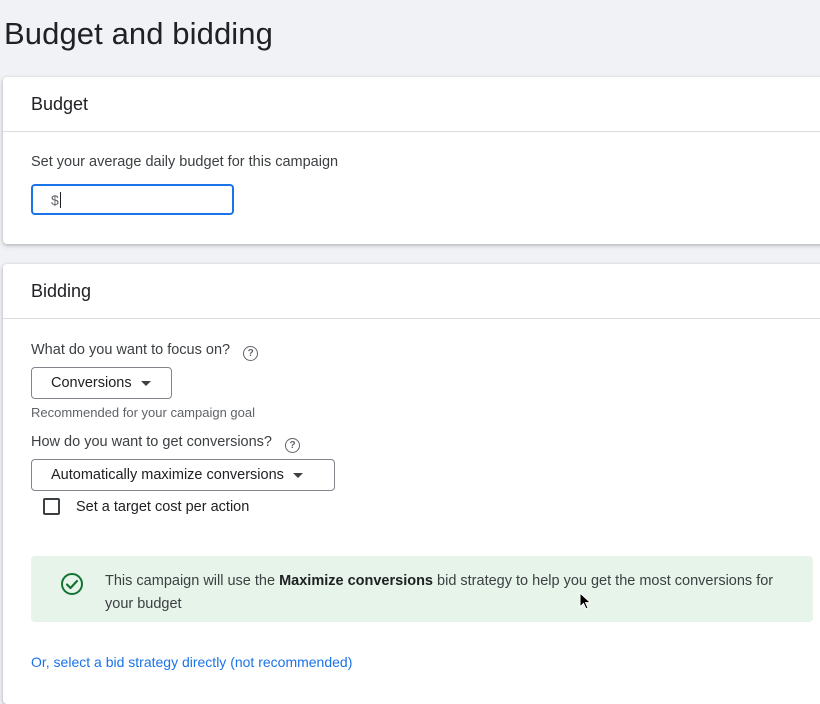  I want to click on budget-input-value: $, so click(55, 199).